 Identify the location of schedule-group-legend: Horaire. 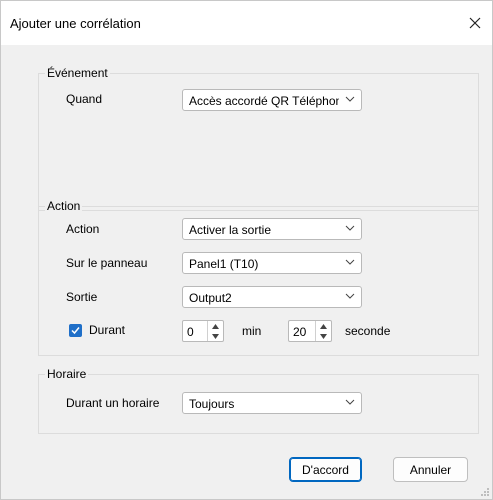
(67, 374).